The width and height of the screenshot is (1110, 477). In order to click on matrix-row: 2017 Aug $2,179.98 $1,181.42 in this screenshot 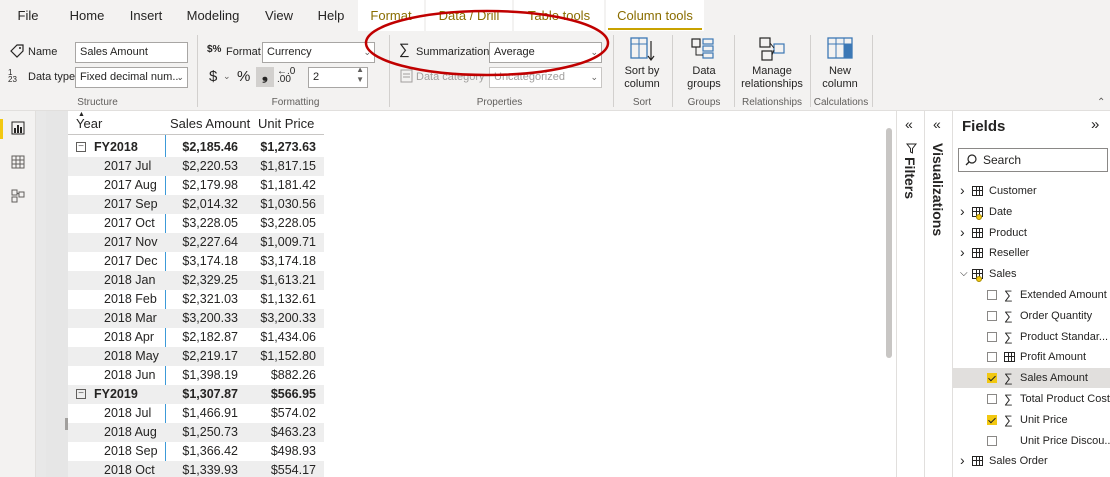, I will do `click(196, 185)`.